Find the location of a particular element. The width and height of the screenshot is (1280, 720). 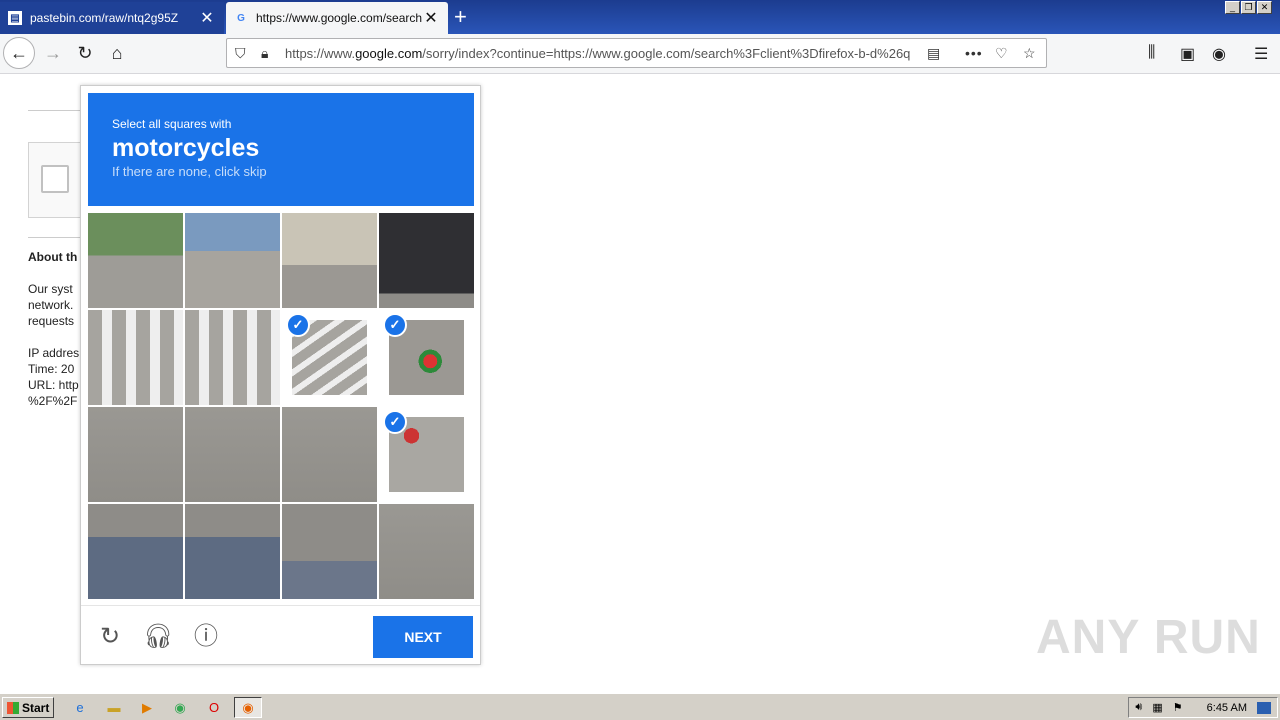

para-line: requests is located at coordinates (51, 321).